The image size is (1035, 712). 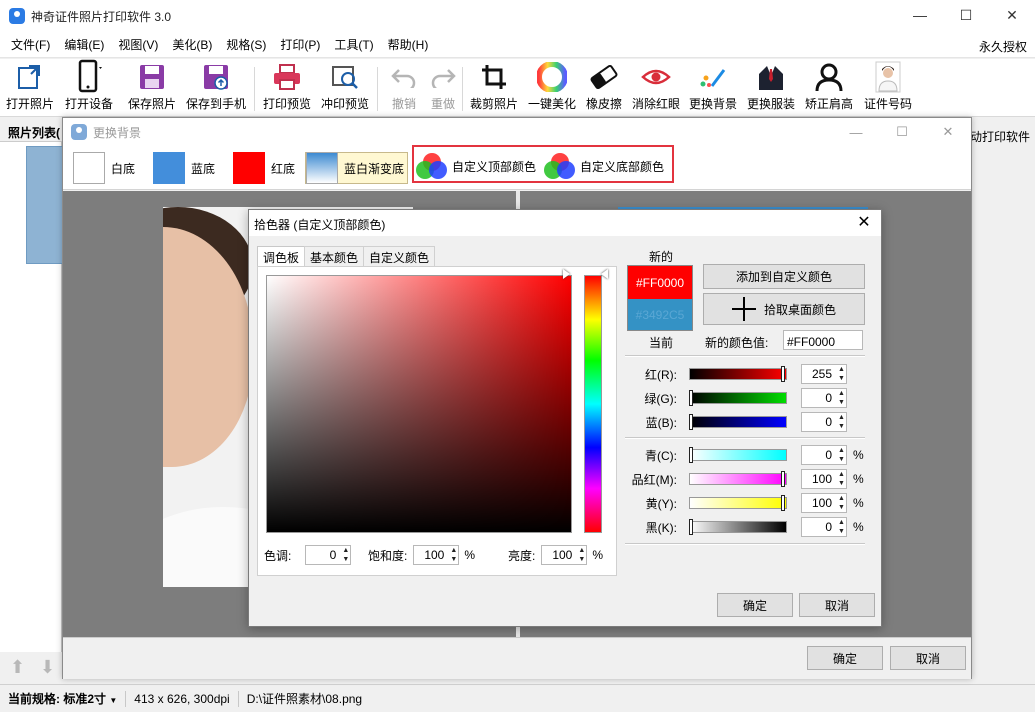 What do you see at coordinates (30, 88) in the screenshot?
I see `open-photo-button: 打开照片` at bounding box center [30, 88].